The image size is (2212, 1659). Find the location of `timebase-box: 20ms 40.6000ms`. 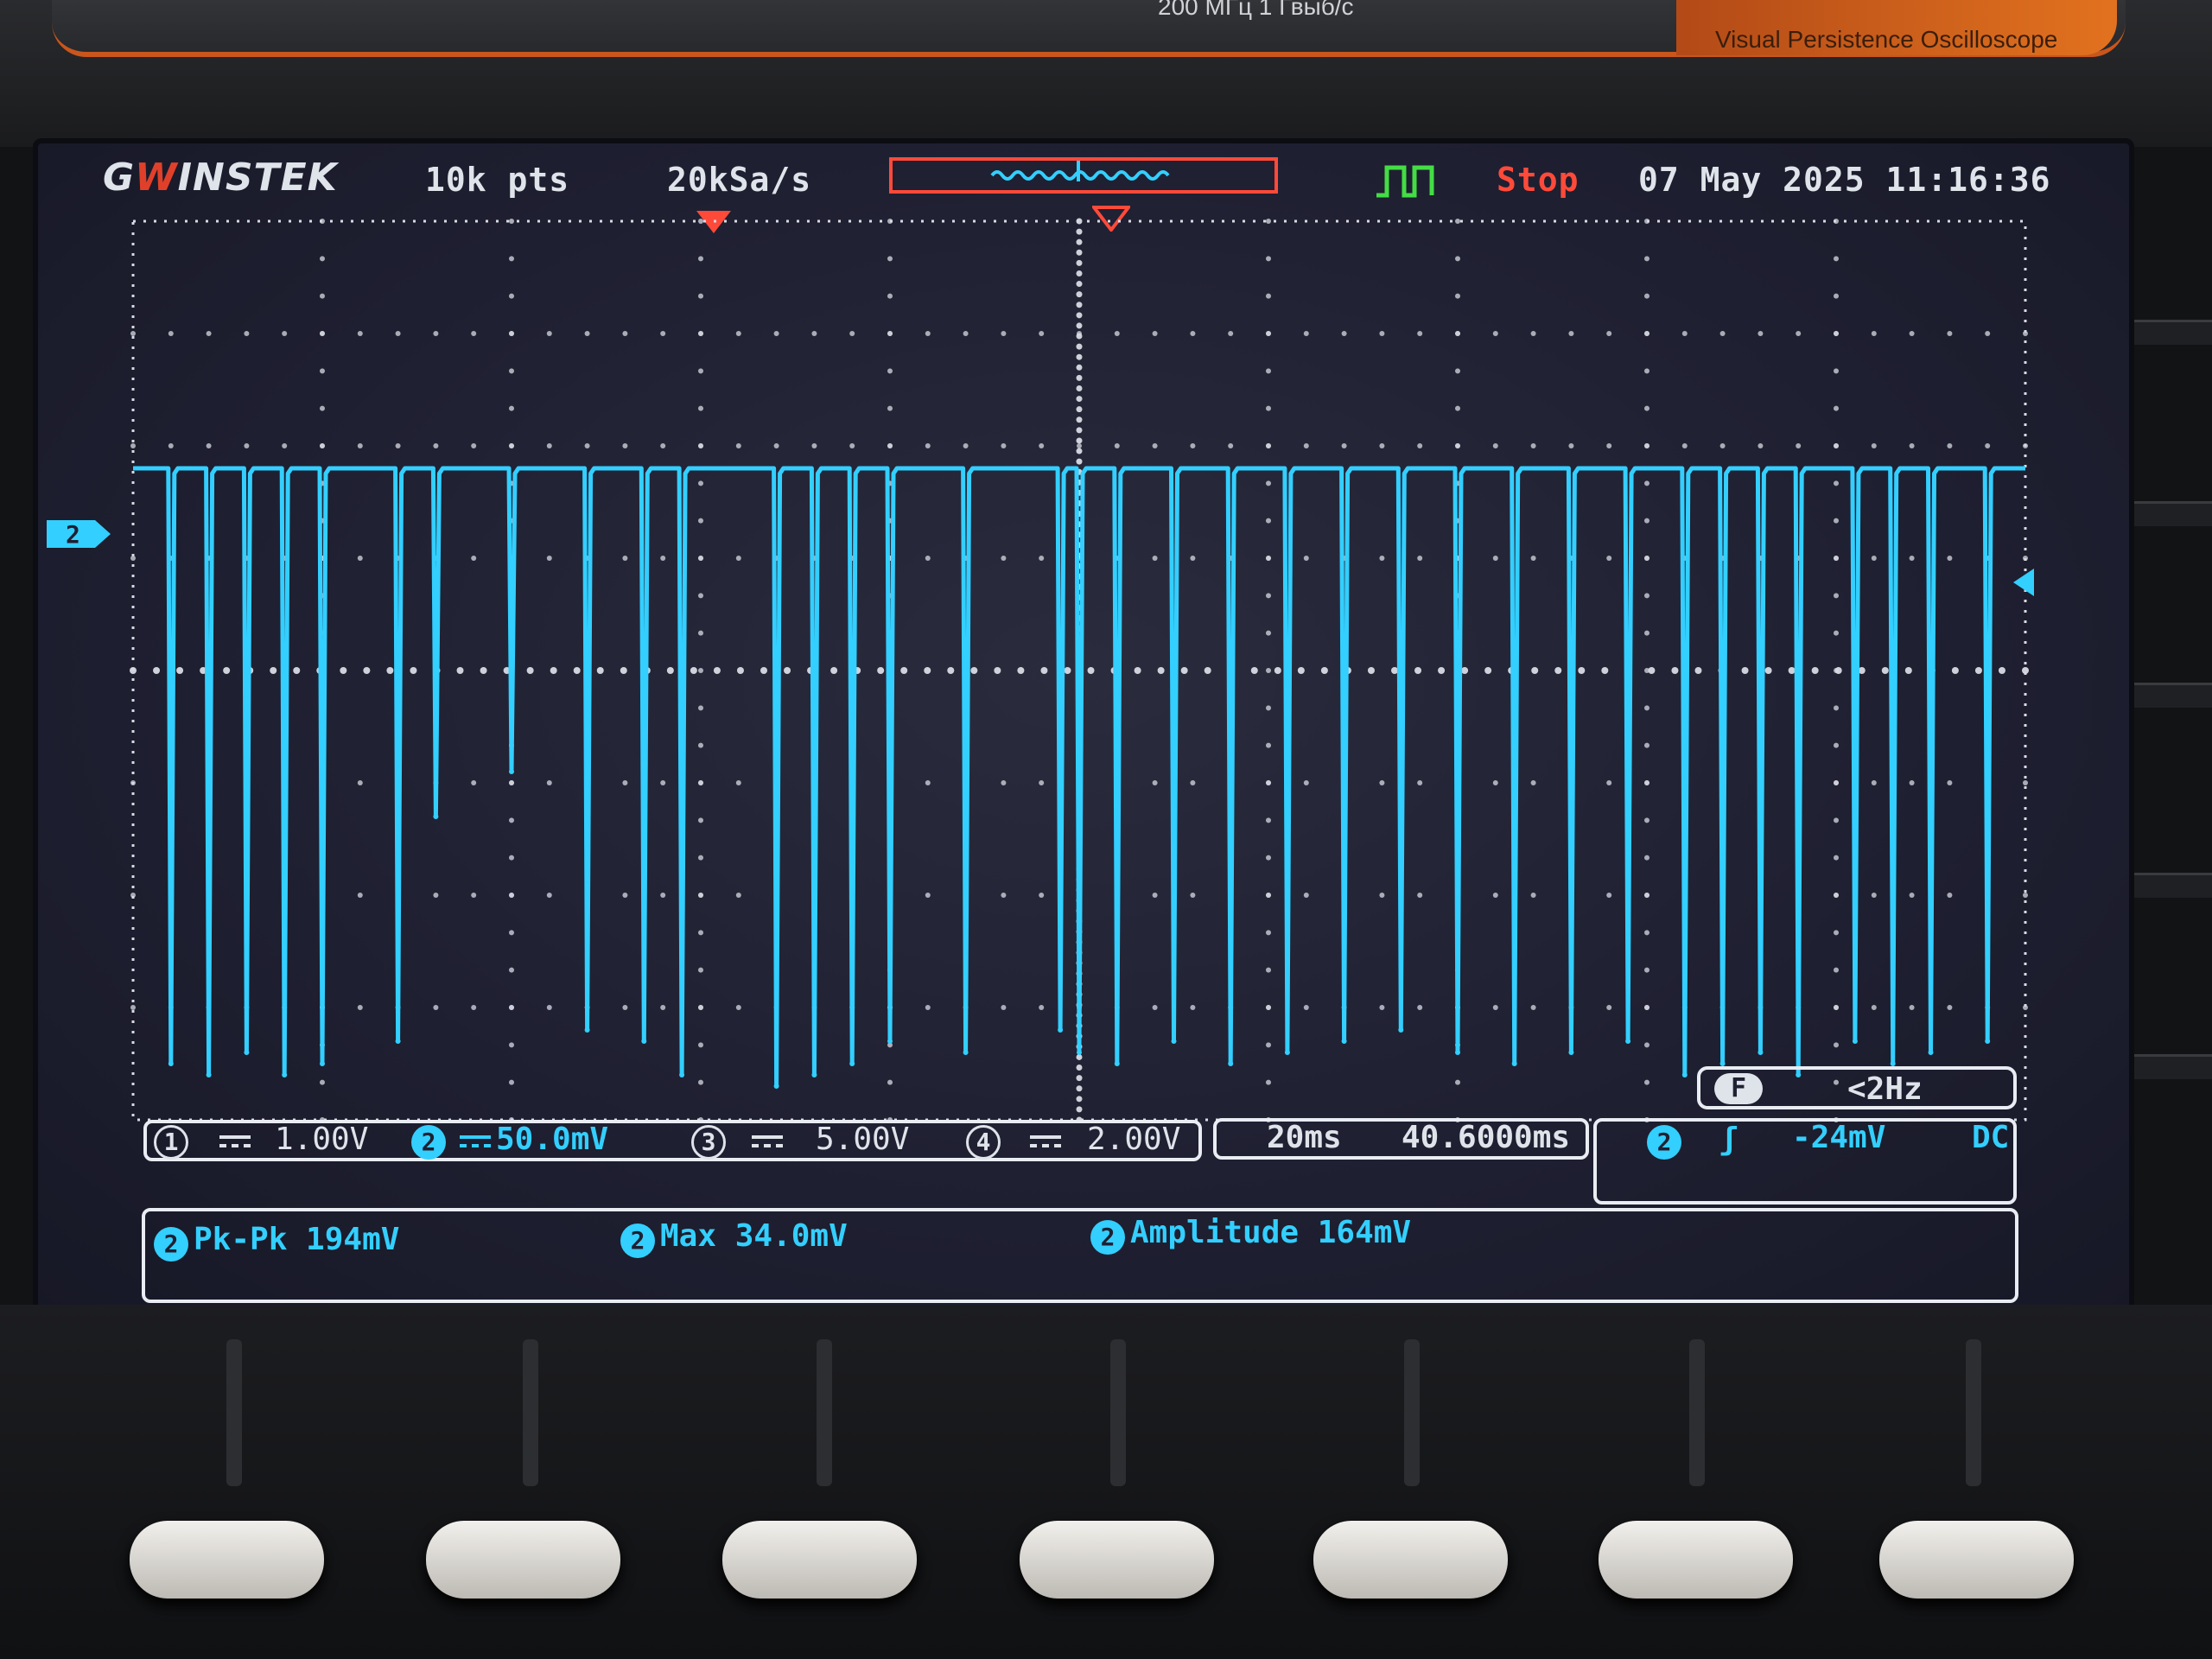

timebase-box: 20ms 40.6000ms is located at coordinates (1401, 1139).